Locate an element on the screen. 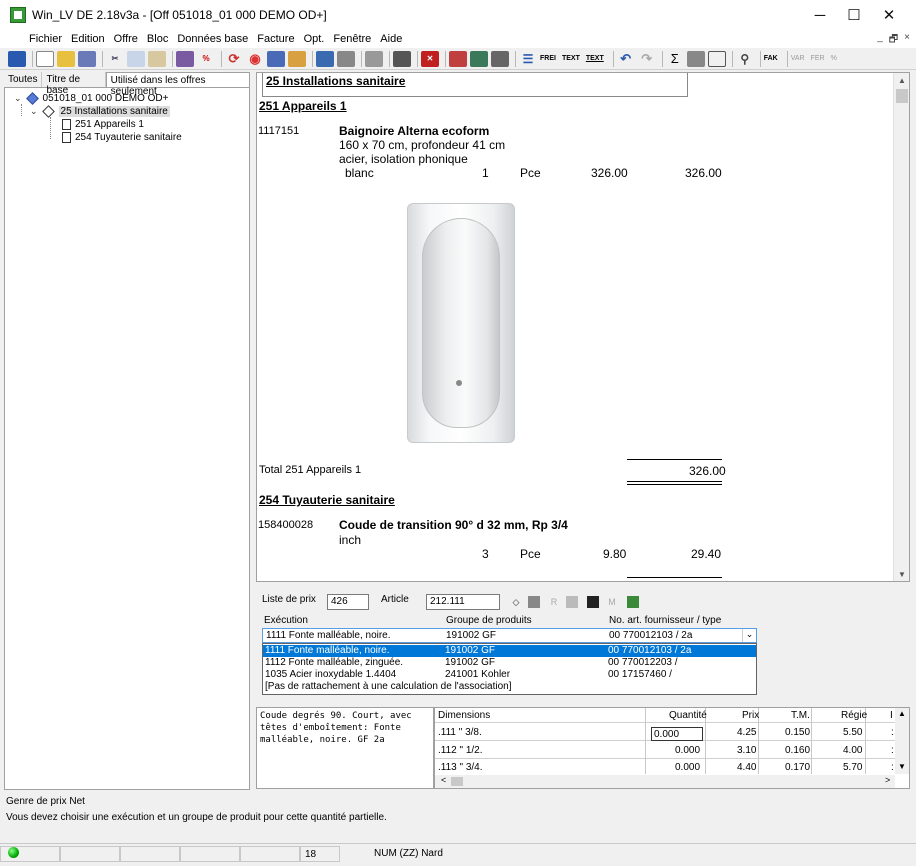 This screenshot has width=916, height=866. calc-icon is located at coordinates (633, 602).